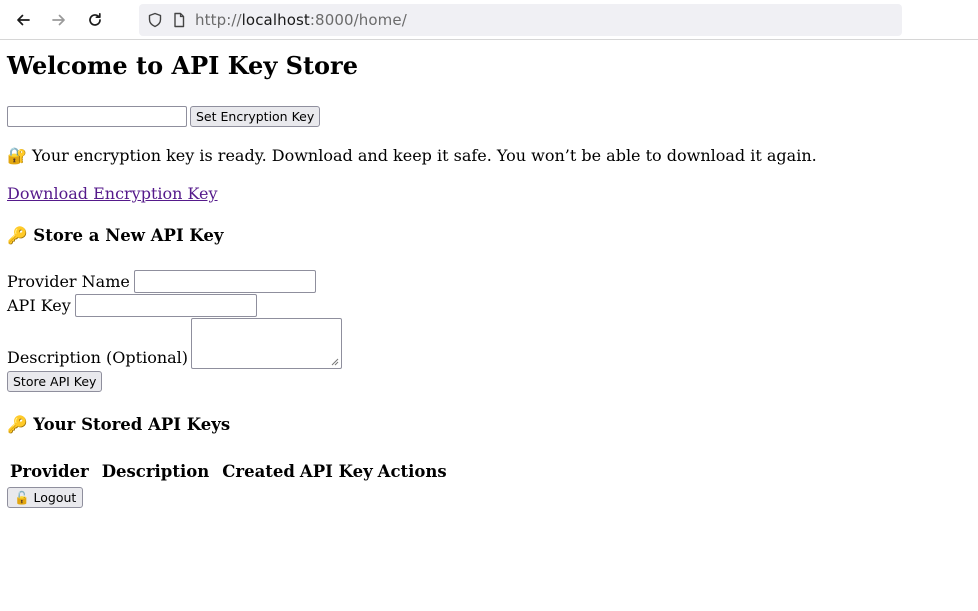 This screenshot has width=978, height=611. I want to click on url-prefix: http://, so click(218, 19).